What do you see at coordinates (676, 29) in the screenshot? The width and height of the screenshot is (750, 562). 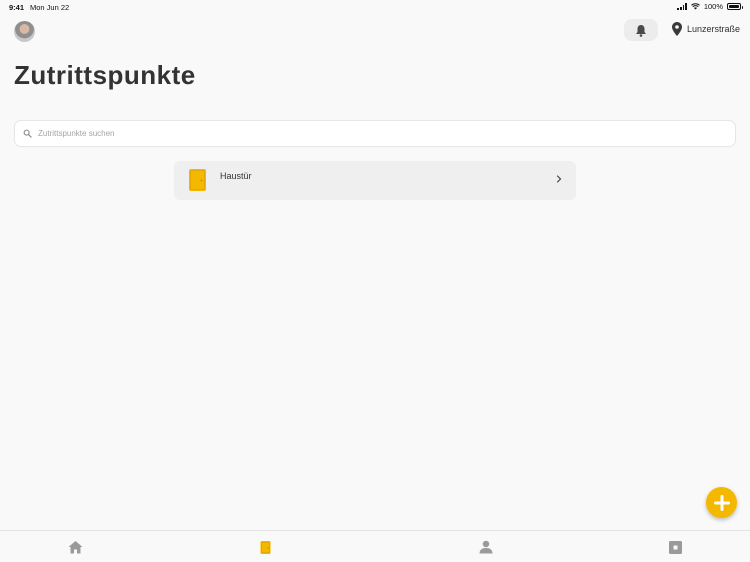 I see `map-pin-icon` at bounding box center [676, 29].